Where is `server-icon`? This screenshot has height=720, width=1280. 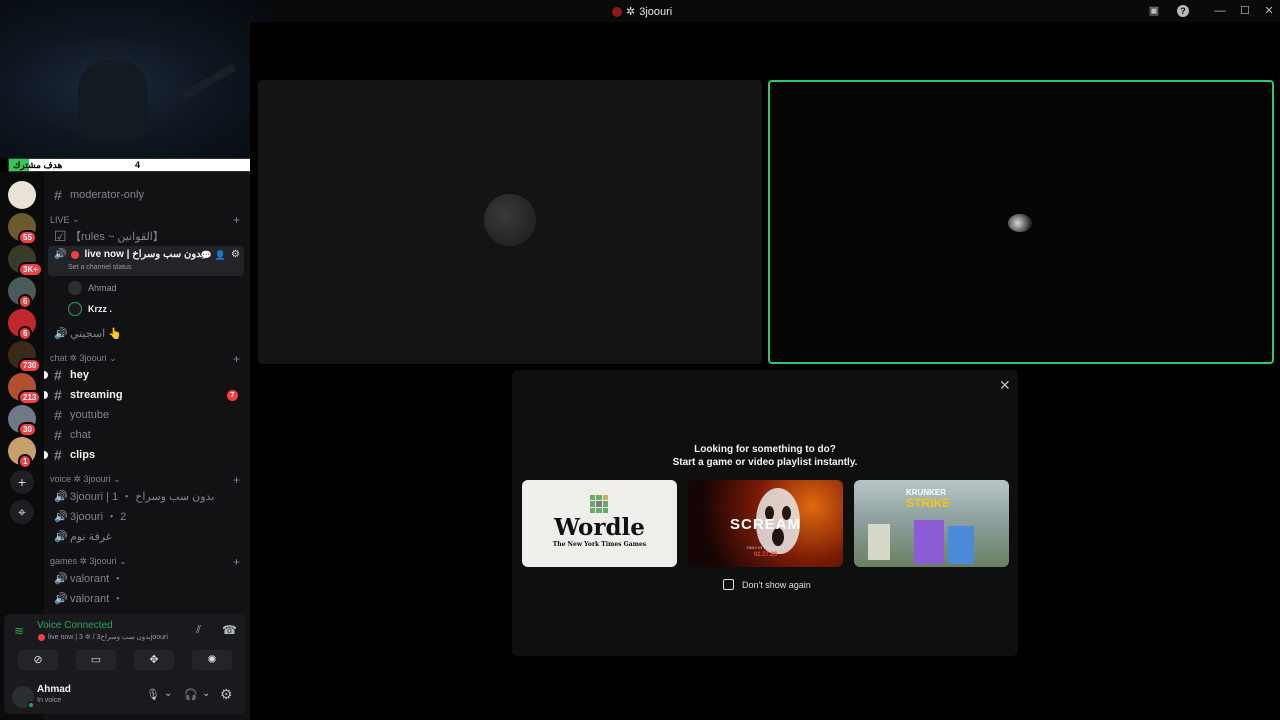
server-icon is located at coordinates (22, 195).